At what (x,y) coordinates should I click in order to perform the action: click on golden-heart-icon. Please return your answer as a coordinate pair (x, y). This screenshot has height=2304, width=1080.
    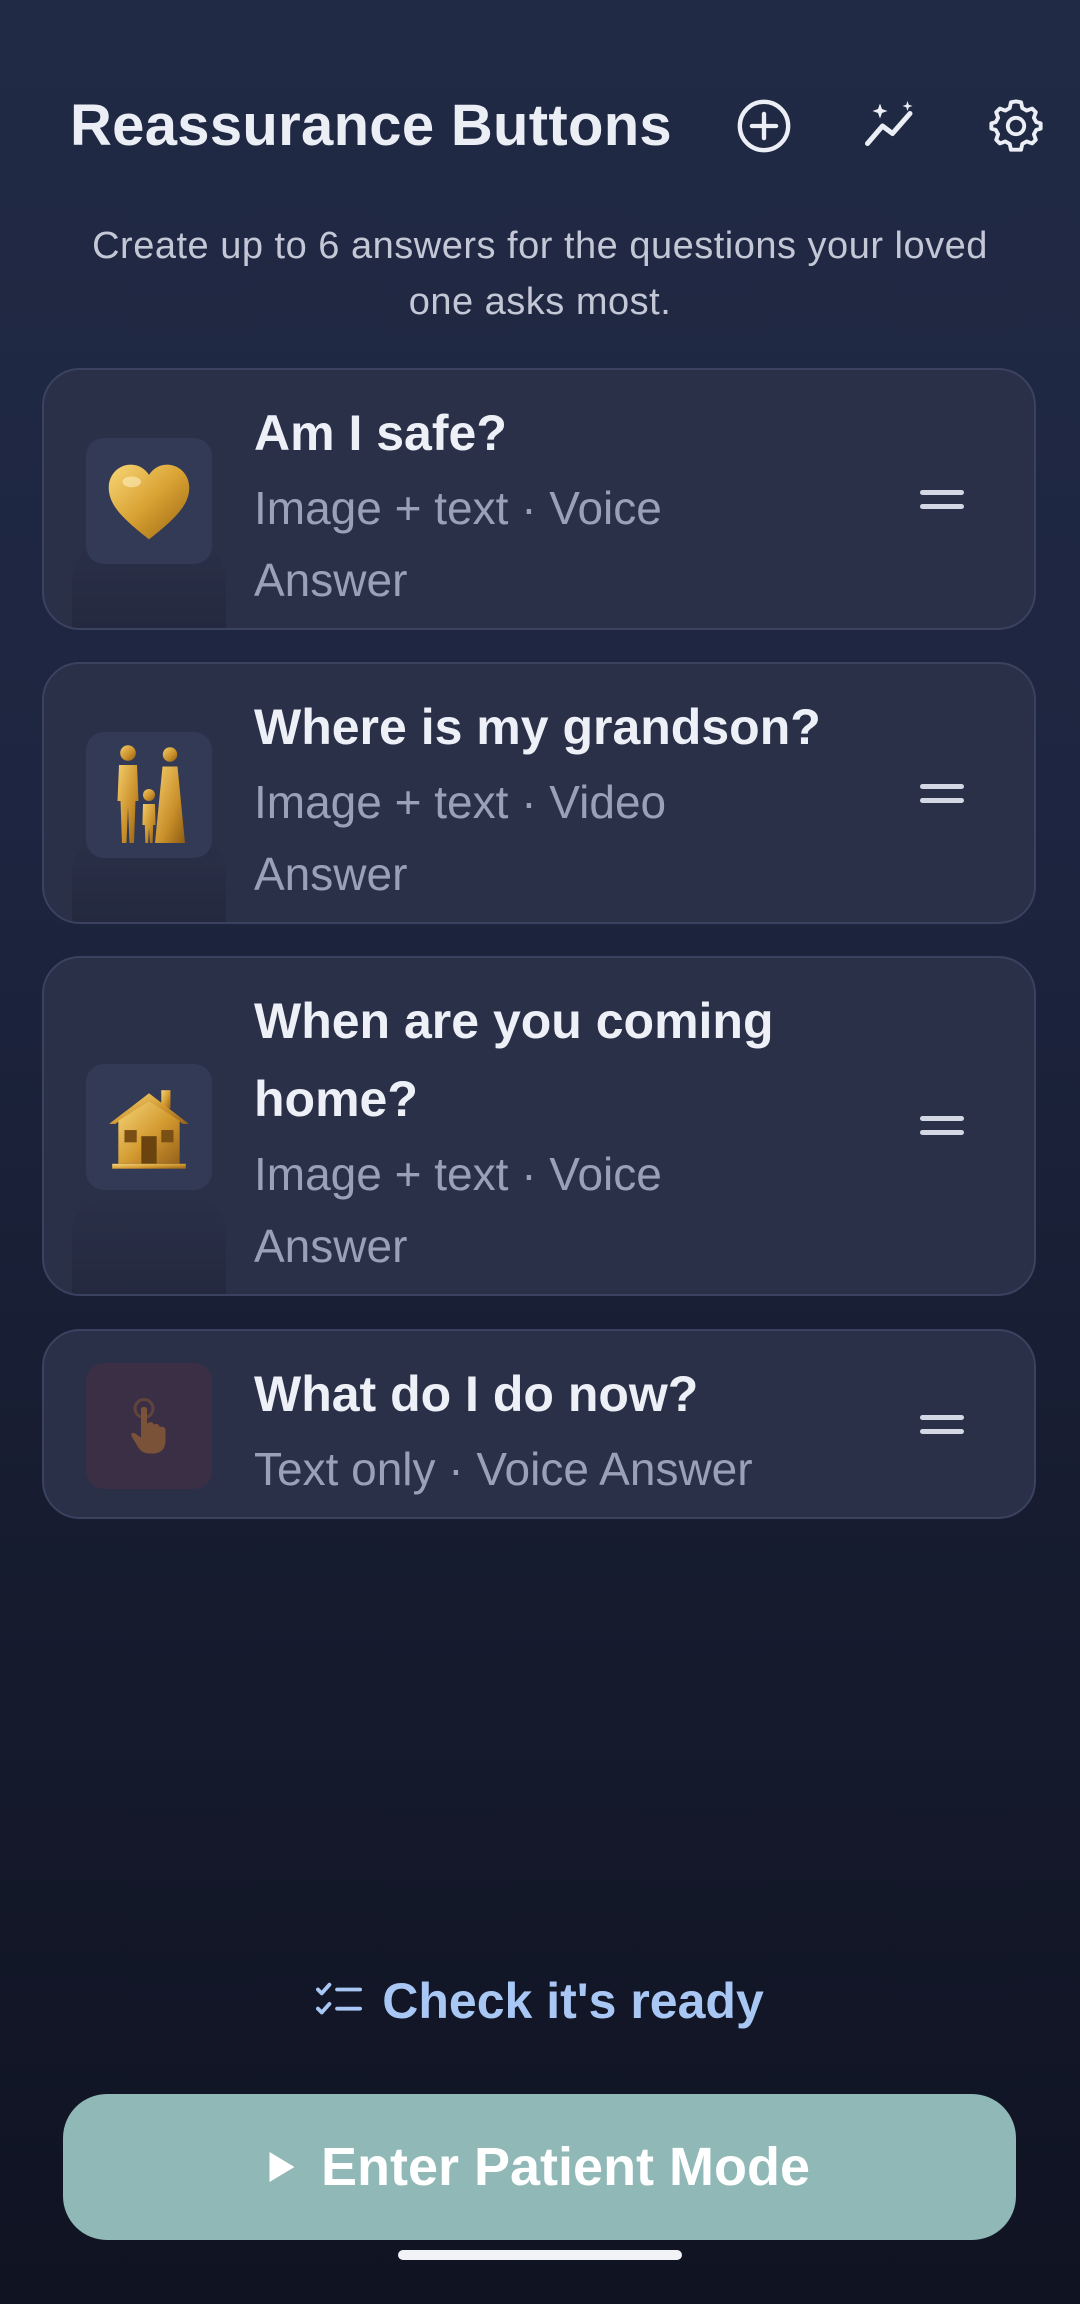
    Looking at the image, I should click on (149, 502).